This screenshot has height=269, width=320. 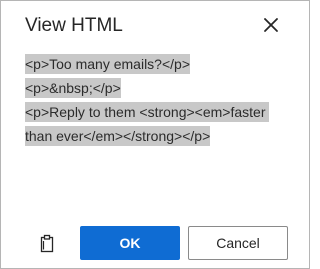 I want to click on dialog-title: View HTML, so click(x=74, y=25).